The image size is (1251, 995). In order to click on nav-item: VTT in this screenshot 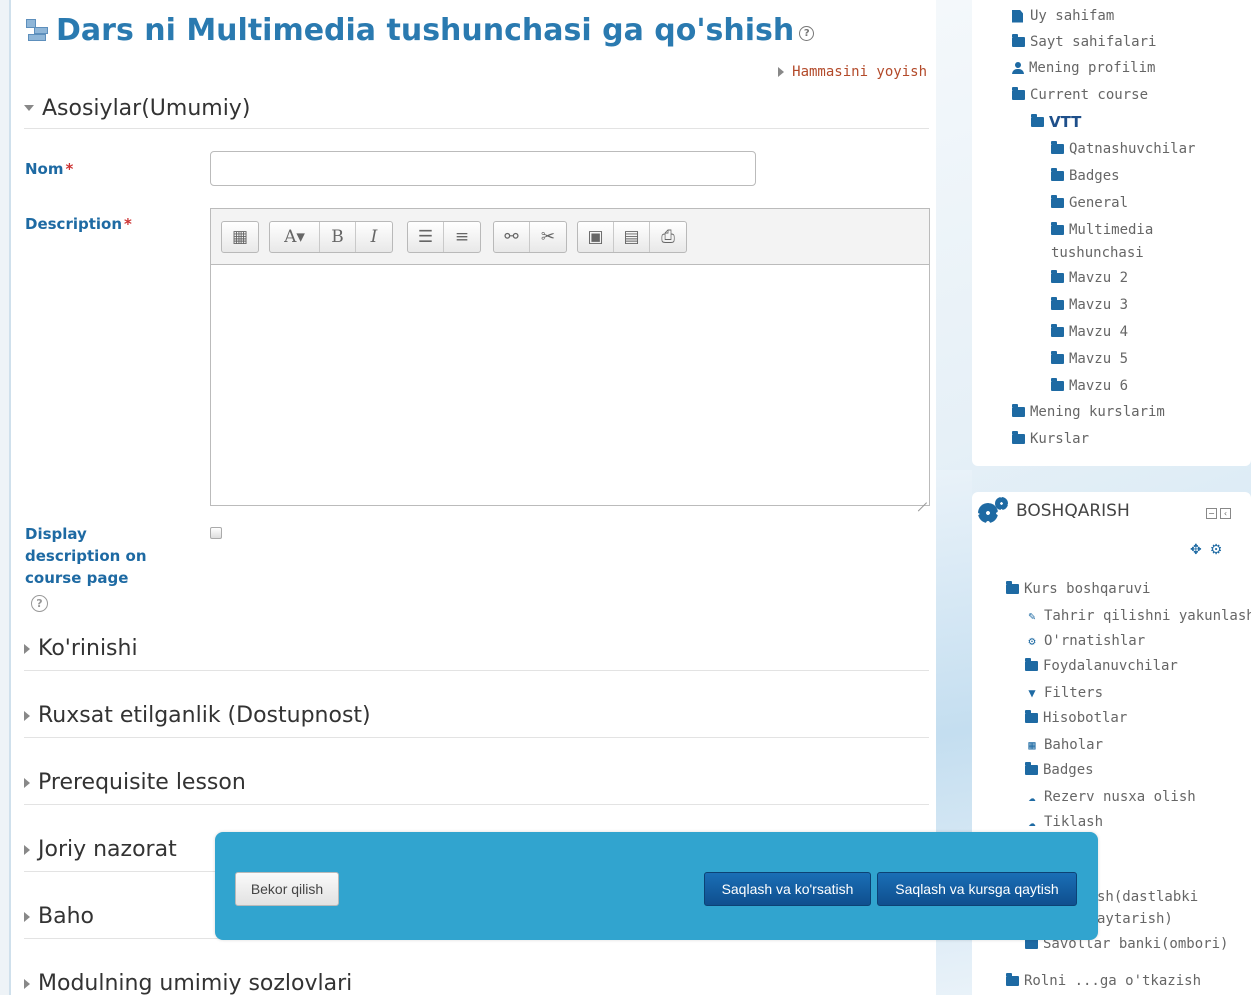, I will do `click(1056, 122)`.